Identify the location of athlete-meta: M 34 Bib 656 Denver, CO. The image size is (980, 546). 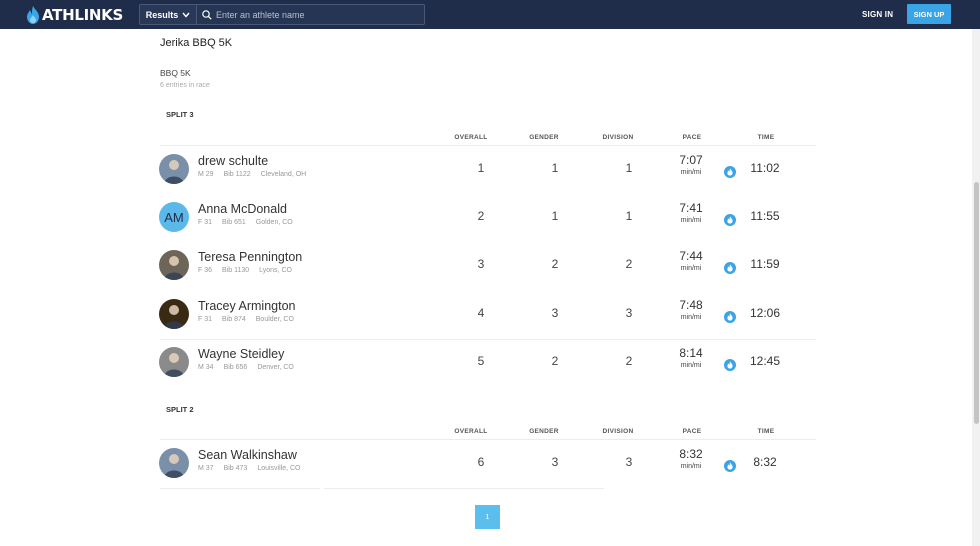
(251, 367).